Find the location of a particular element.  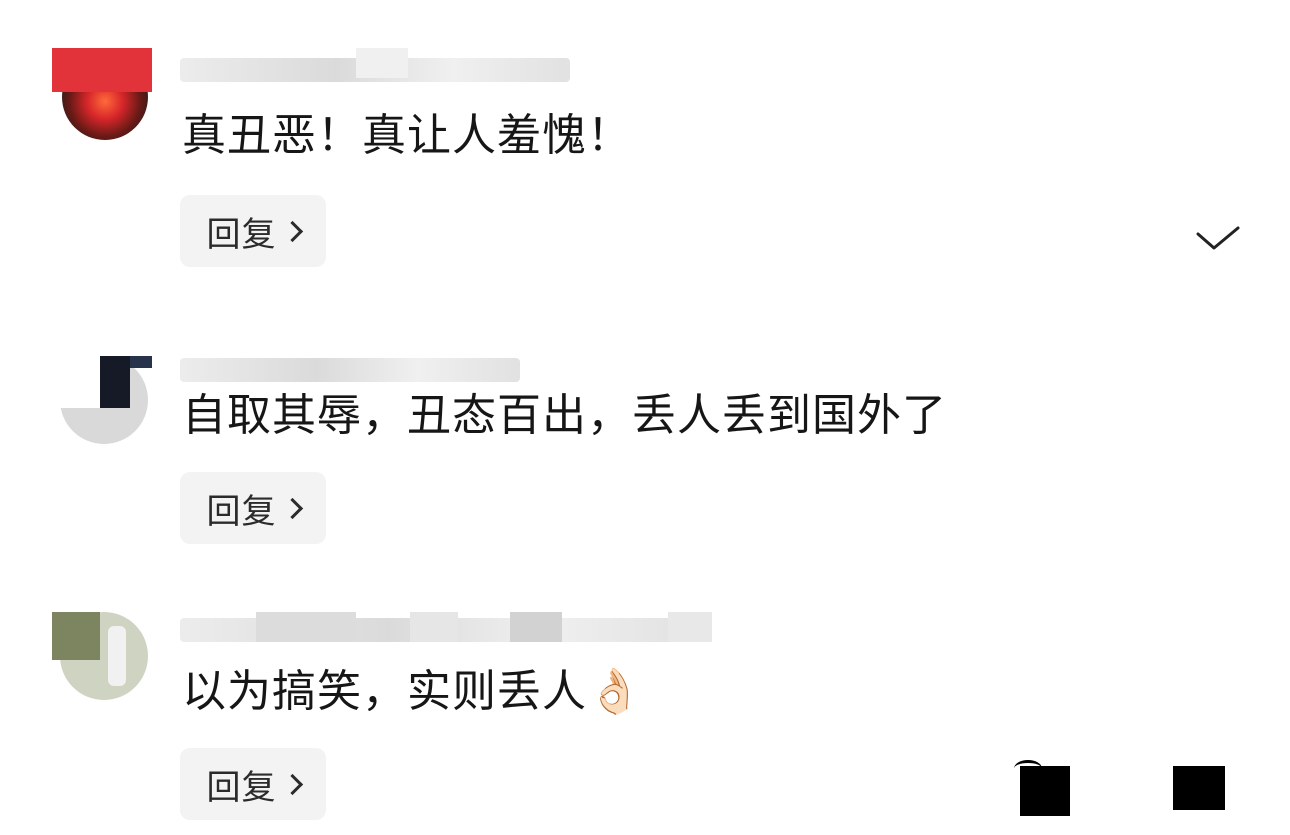

avatar-figure is located at coordinates (117, 656).